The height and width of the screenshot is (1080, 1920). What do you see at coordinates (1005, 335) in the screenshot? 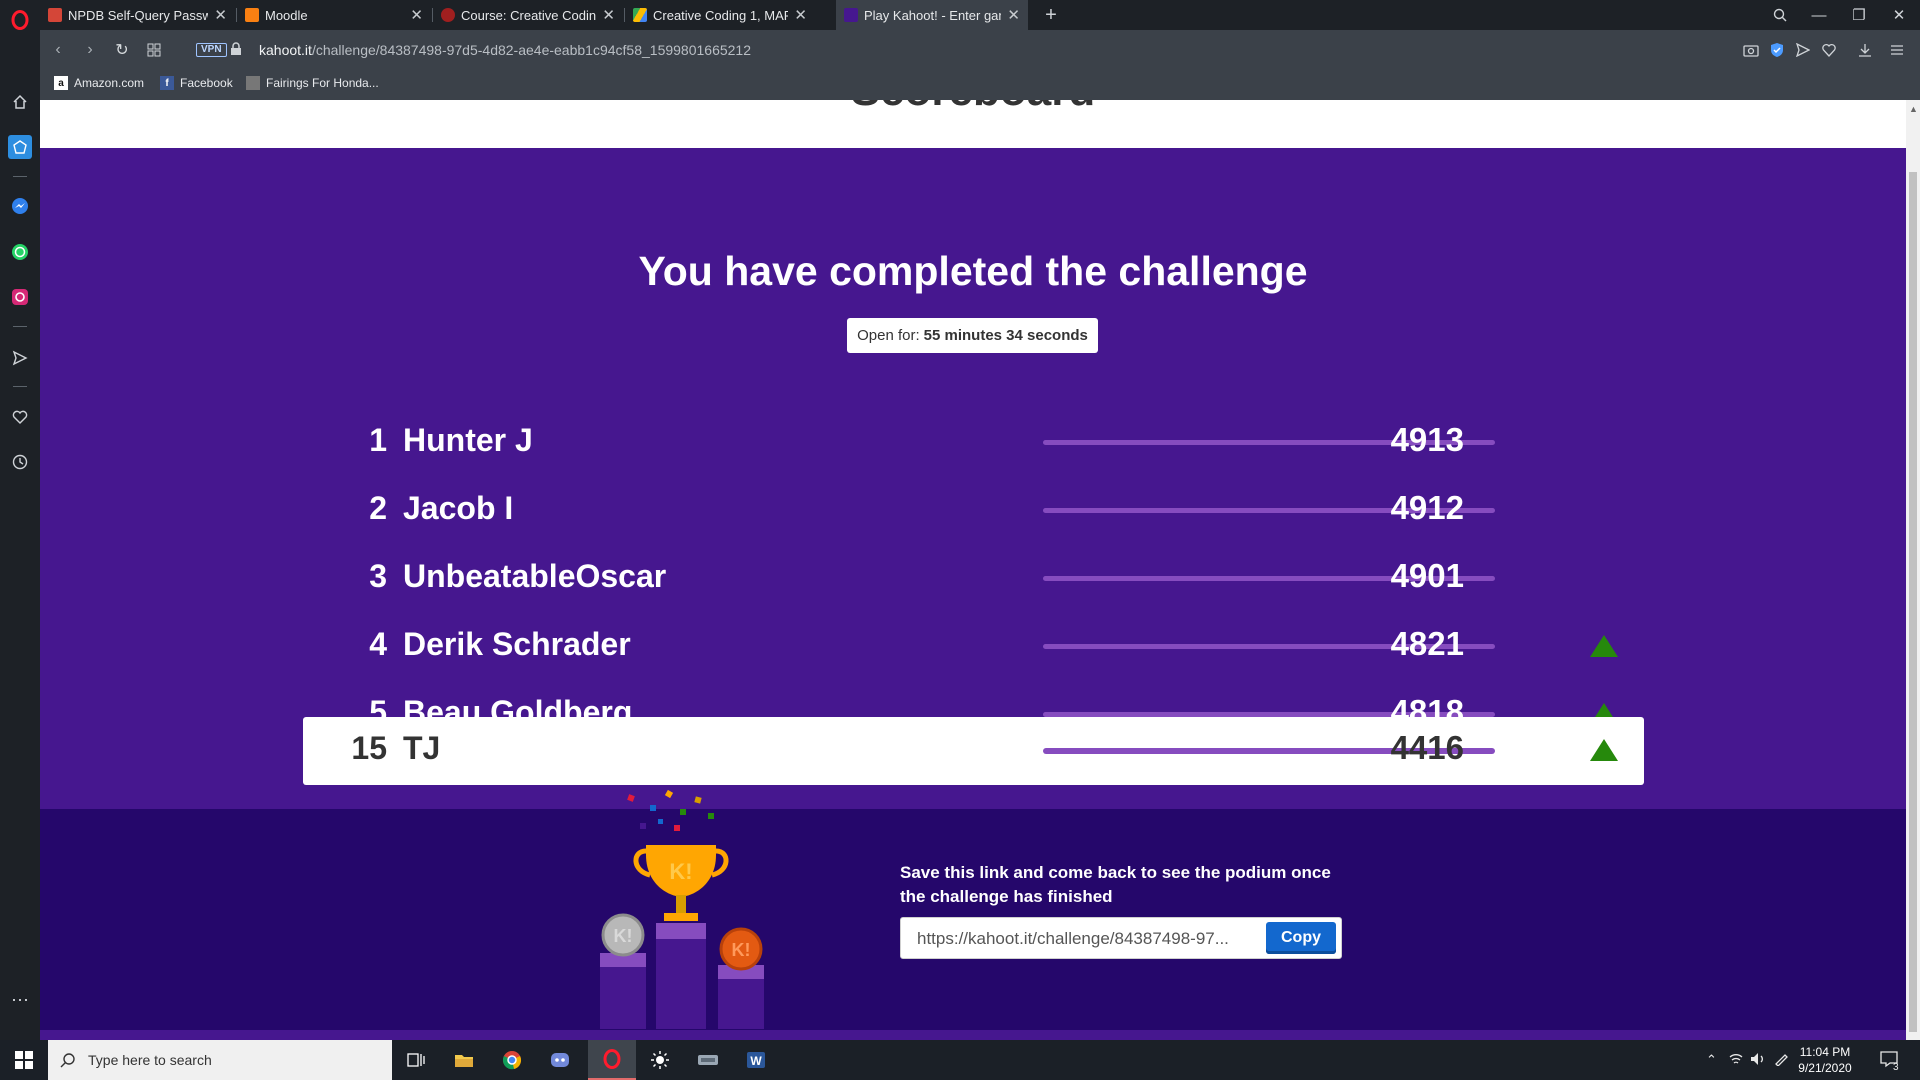
I see `open-for-value: 55 minutes 34 seconds` at bounding box center [1005, 335].